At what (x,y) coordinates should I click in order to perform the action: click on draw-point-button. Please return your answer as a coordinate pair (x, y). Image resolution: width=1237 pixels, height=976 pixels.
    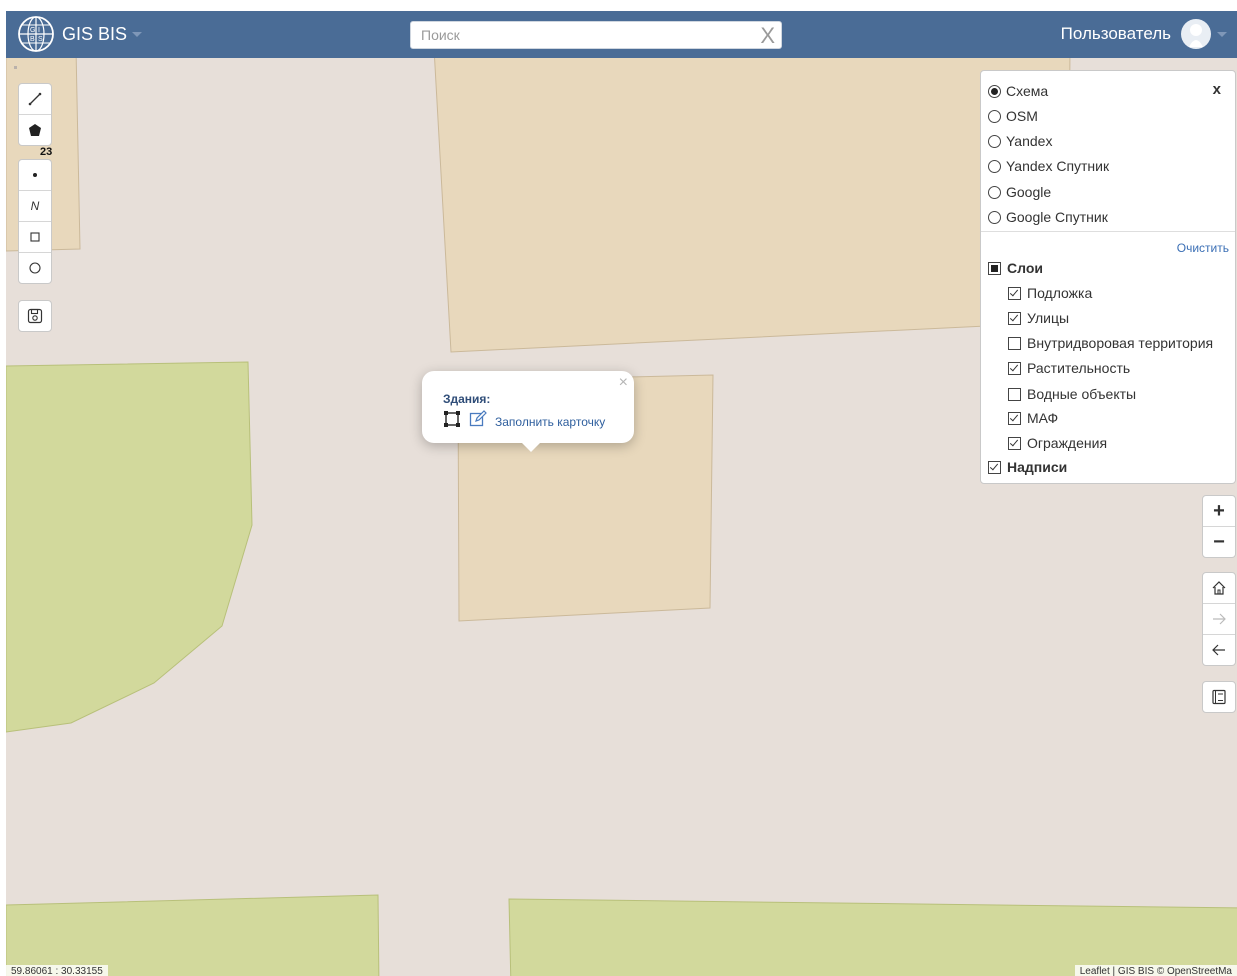
    Looking at the image, I should click on (35, 175).